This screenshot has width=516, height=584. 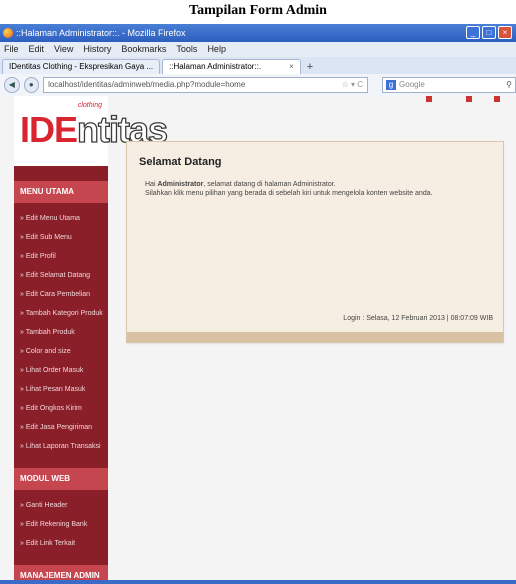 What do you see at coordinates (61, 332) in the screenshot?
I see `sidebar-item-tambah-produk: » Tambah Produk` at bounding box center [61, 332].